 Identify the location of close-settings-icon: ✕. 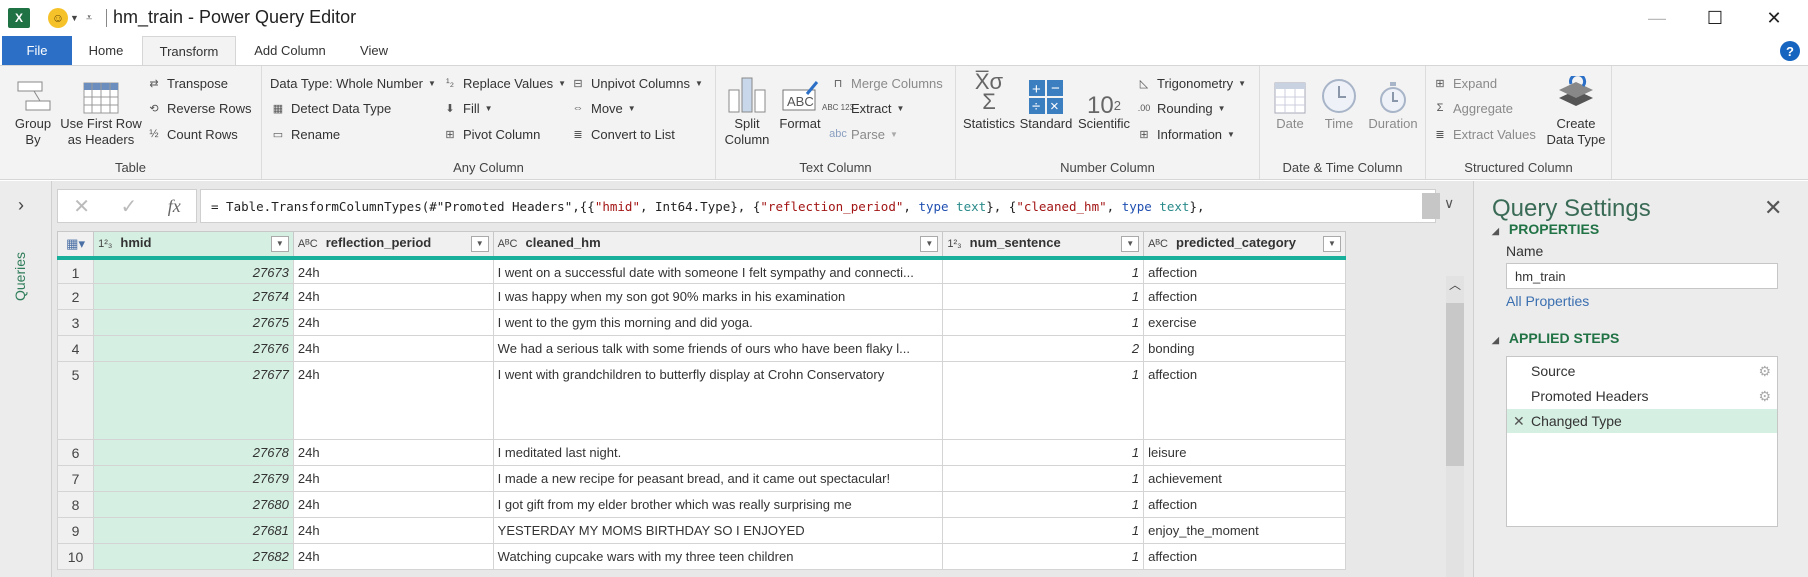
(1773, 208).